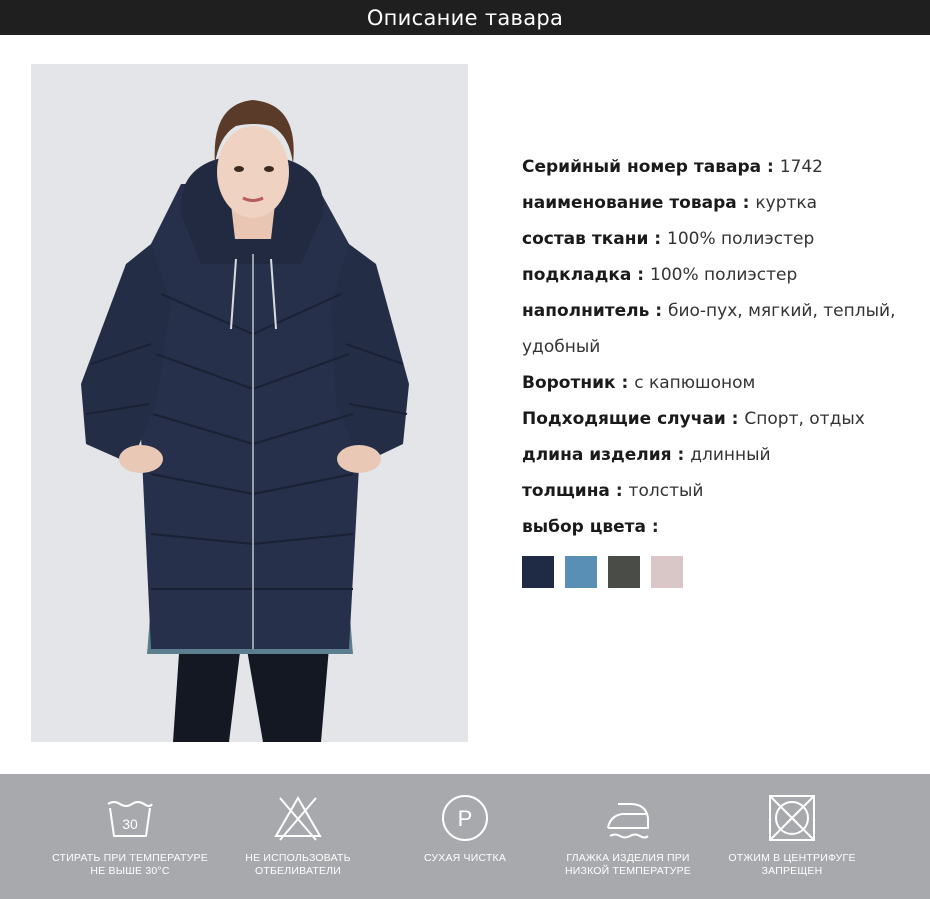 The width and height of the screenshot is (930, 899). Describe the element at coordinates (792, 864) in the screenshot. I see `care-label-no-tumble: ОТЖИМ В ЦЕНТРИФУГЕ ЗАПРЕЩЕН` at that location.